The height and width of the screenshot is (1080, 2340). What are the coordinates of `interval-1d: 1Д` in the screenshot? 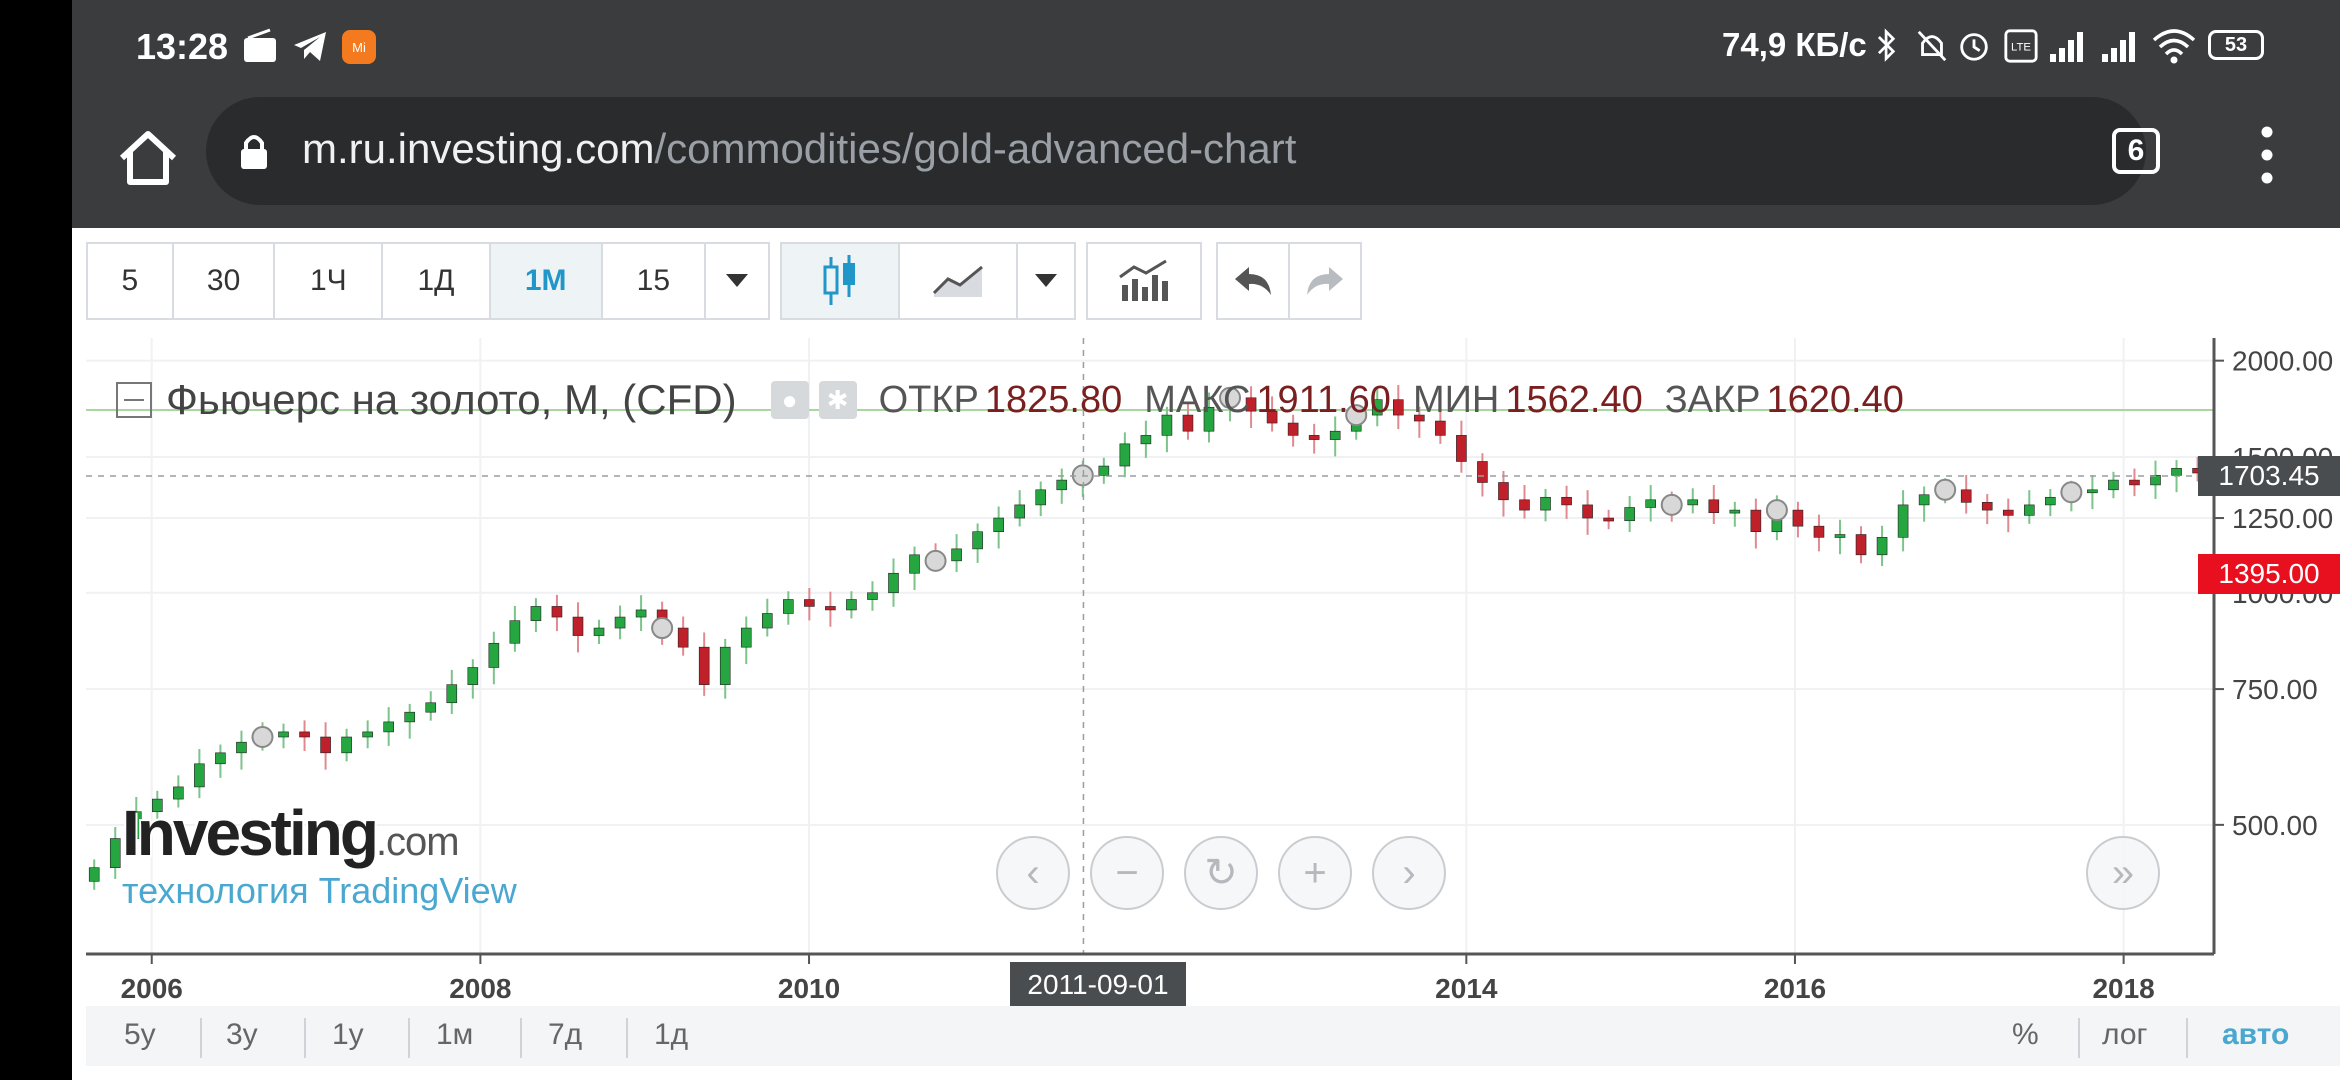 It's located at (437, 281).